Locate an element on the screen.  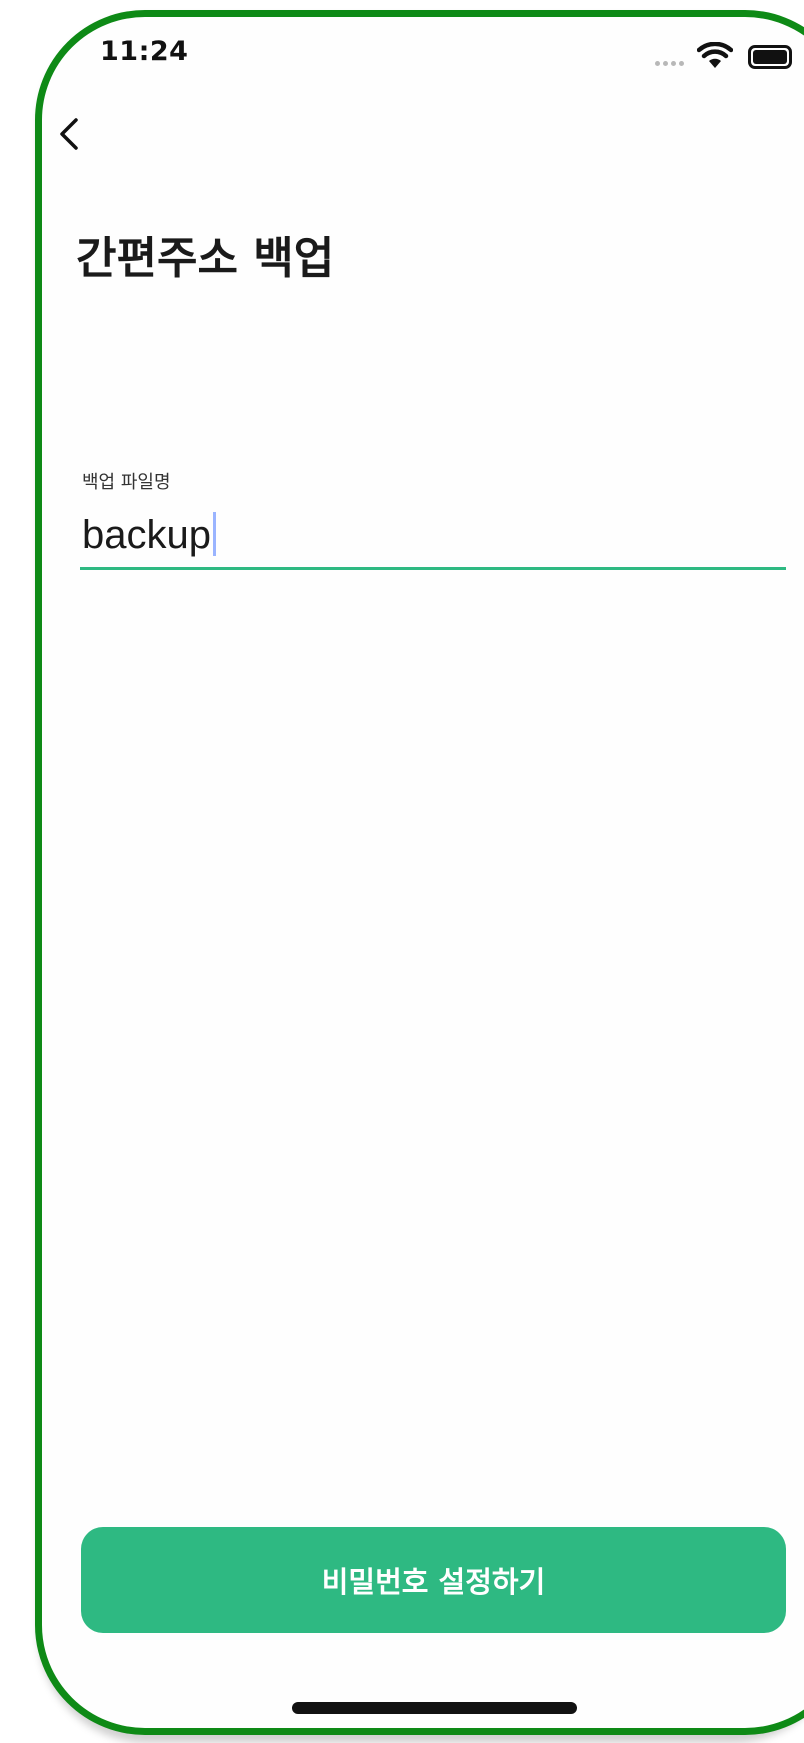
filename-field is located at coordinates (433, 537).